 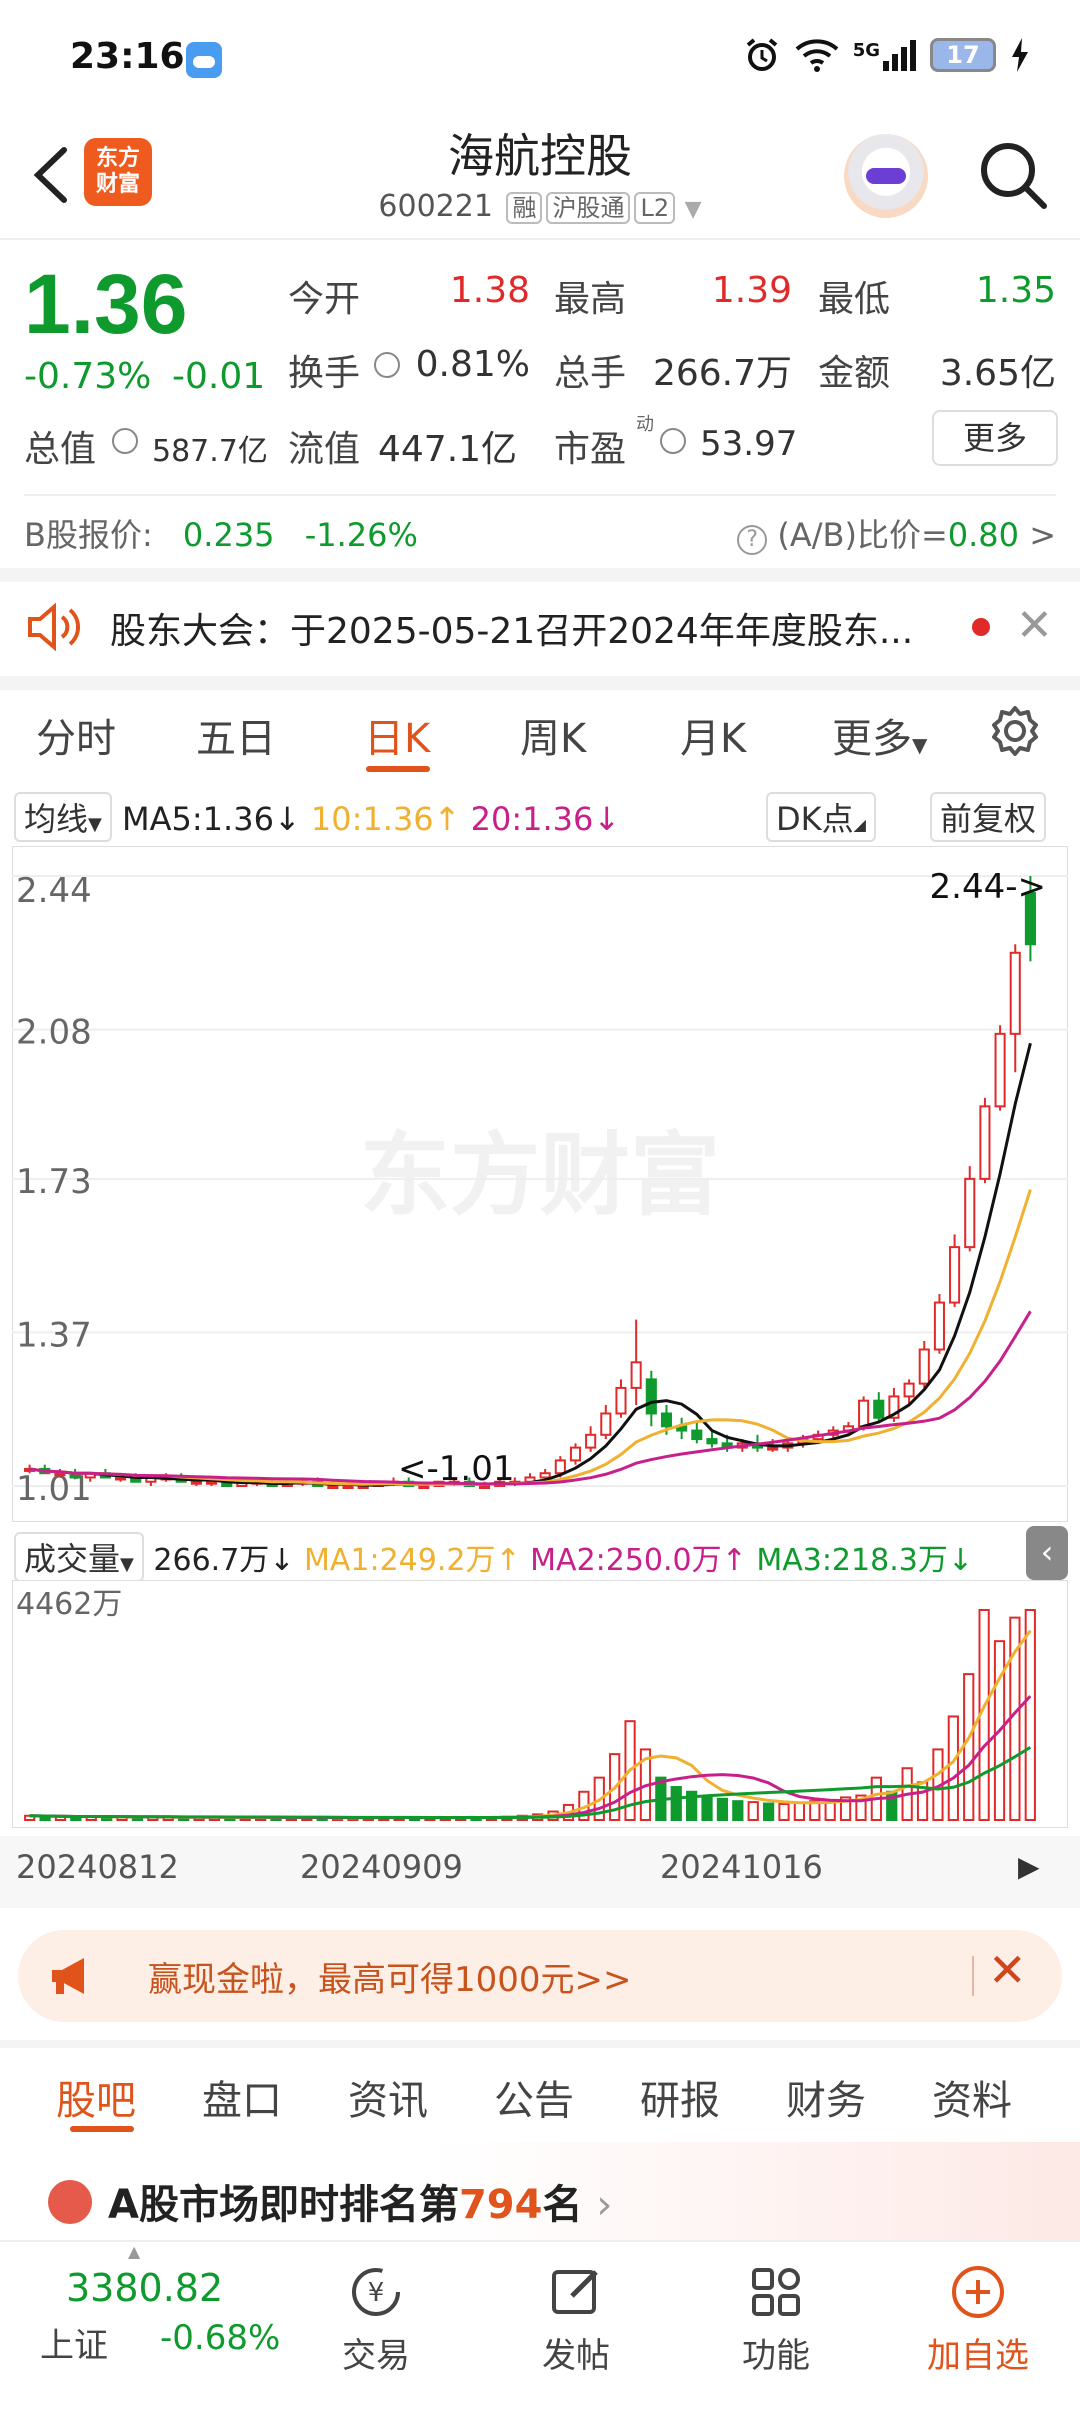 What do you see at coordinates (680, 2097) in the screenshot?
I see `tab-research: 研报` at bounding box center [680, 2097].